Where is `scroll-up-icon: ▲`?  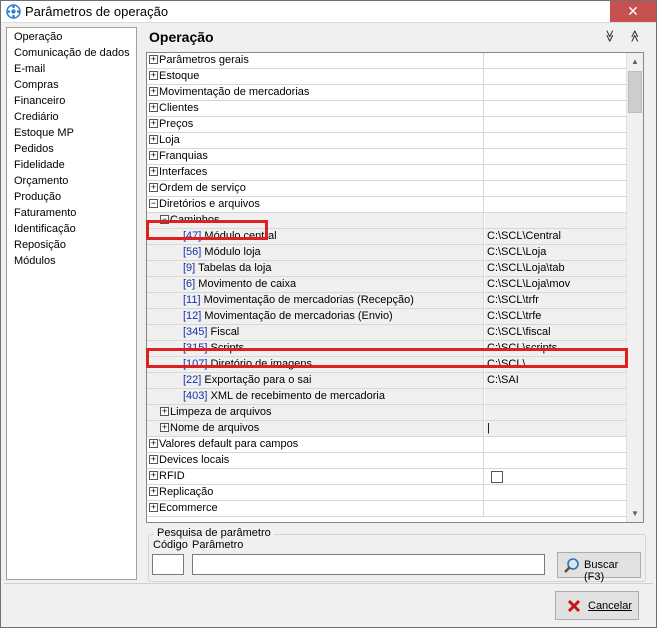 scroll-up-icon: ▲ is located at coordinates (635, 61).